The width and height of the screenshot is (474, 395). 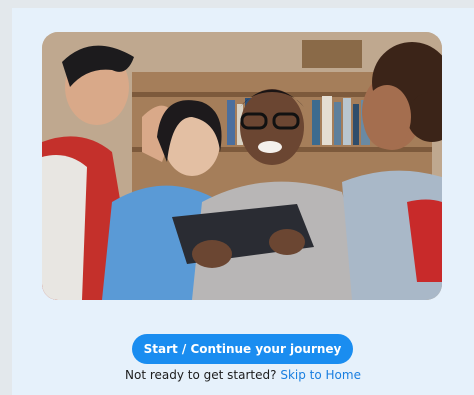 I want to click on skip-prompt: Not ready to get started?, so click(x=201, y=375).